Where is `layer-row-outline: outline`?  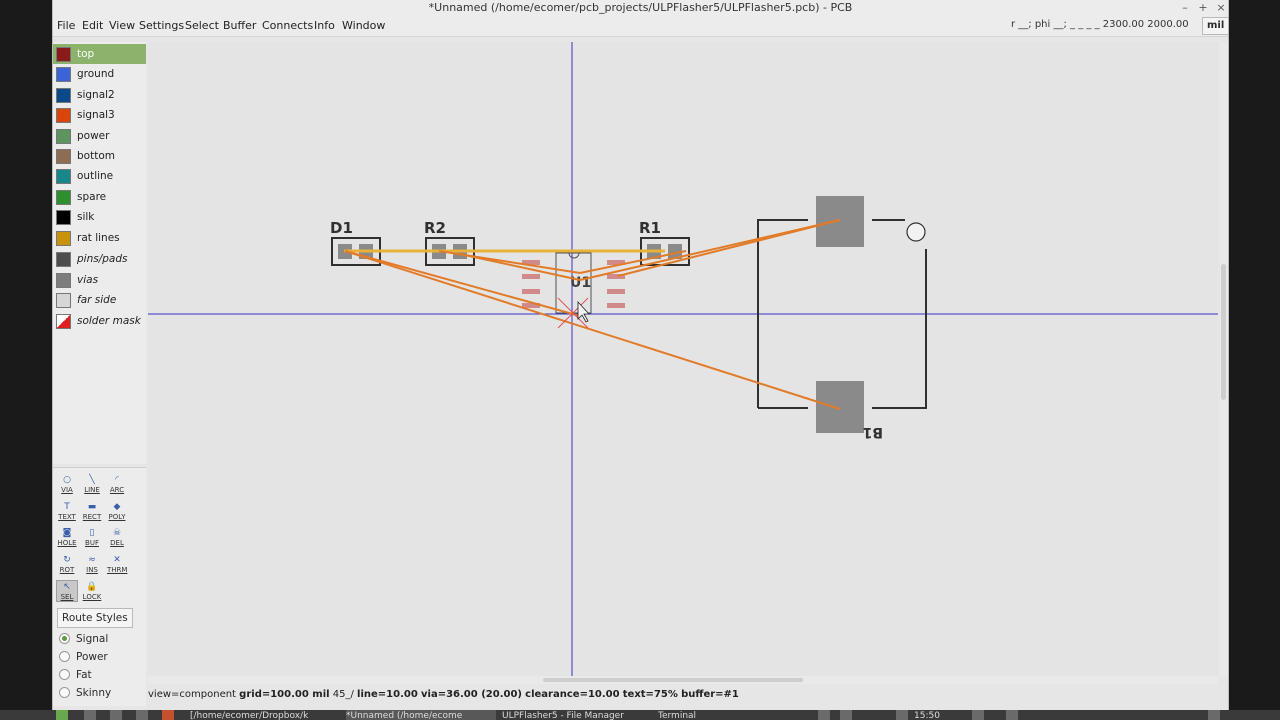
layer-row-outline: outline is located at coordinates (99, 176).